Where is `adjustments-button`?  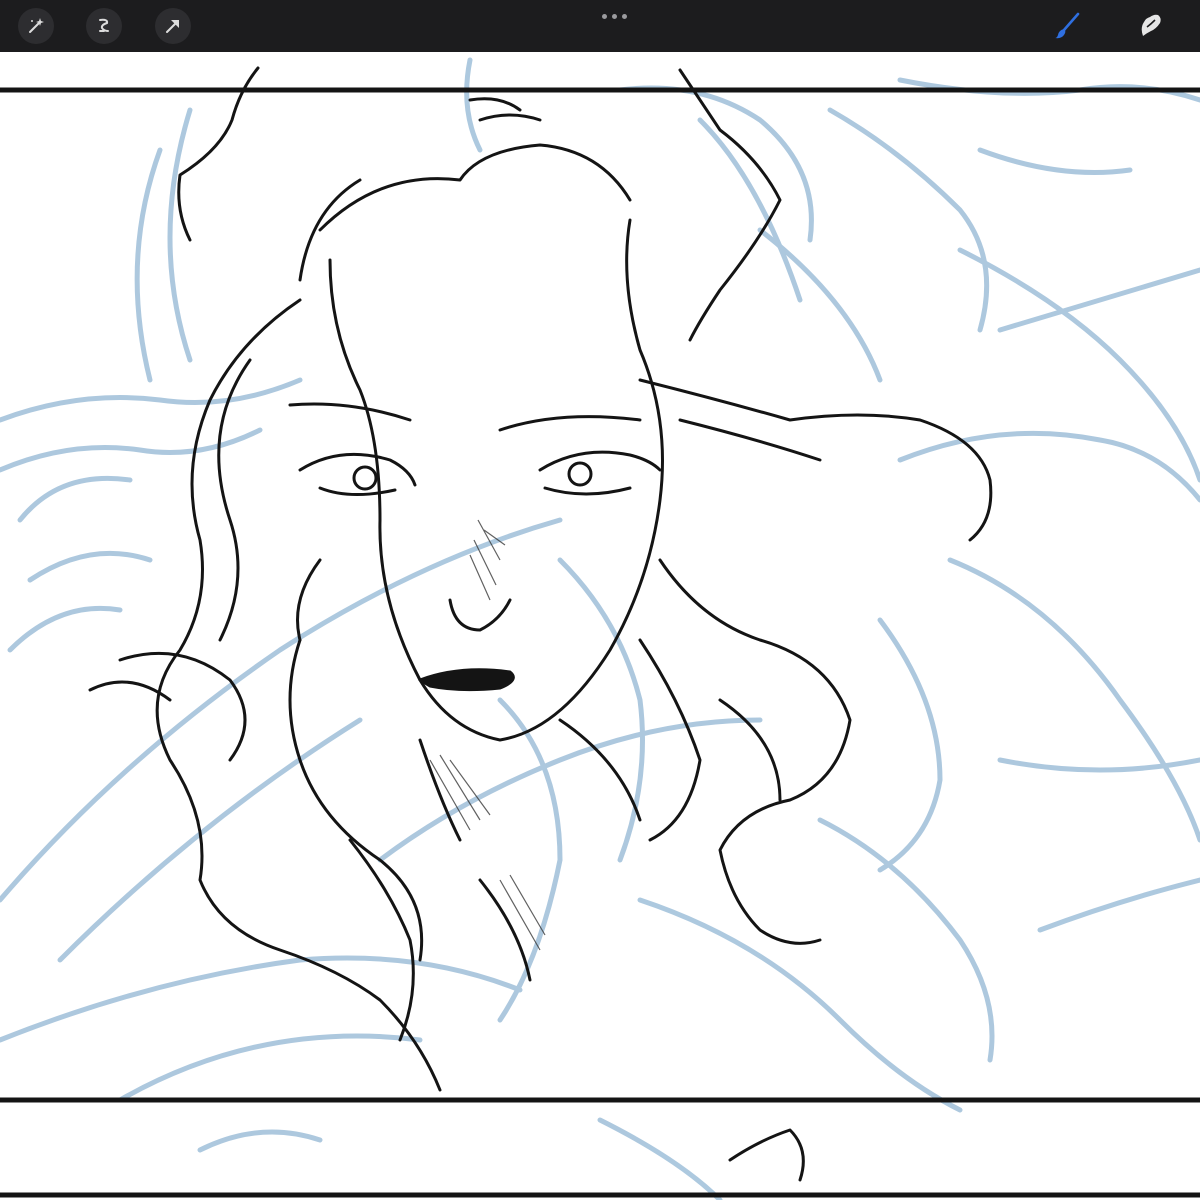 adjustments-button is located at coordinates (36, 26).